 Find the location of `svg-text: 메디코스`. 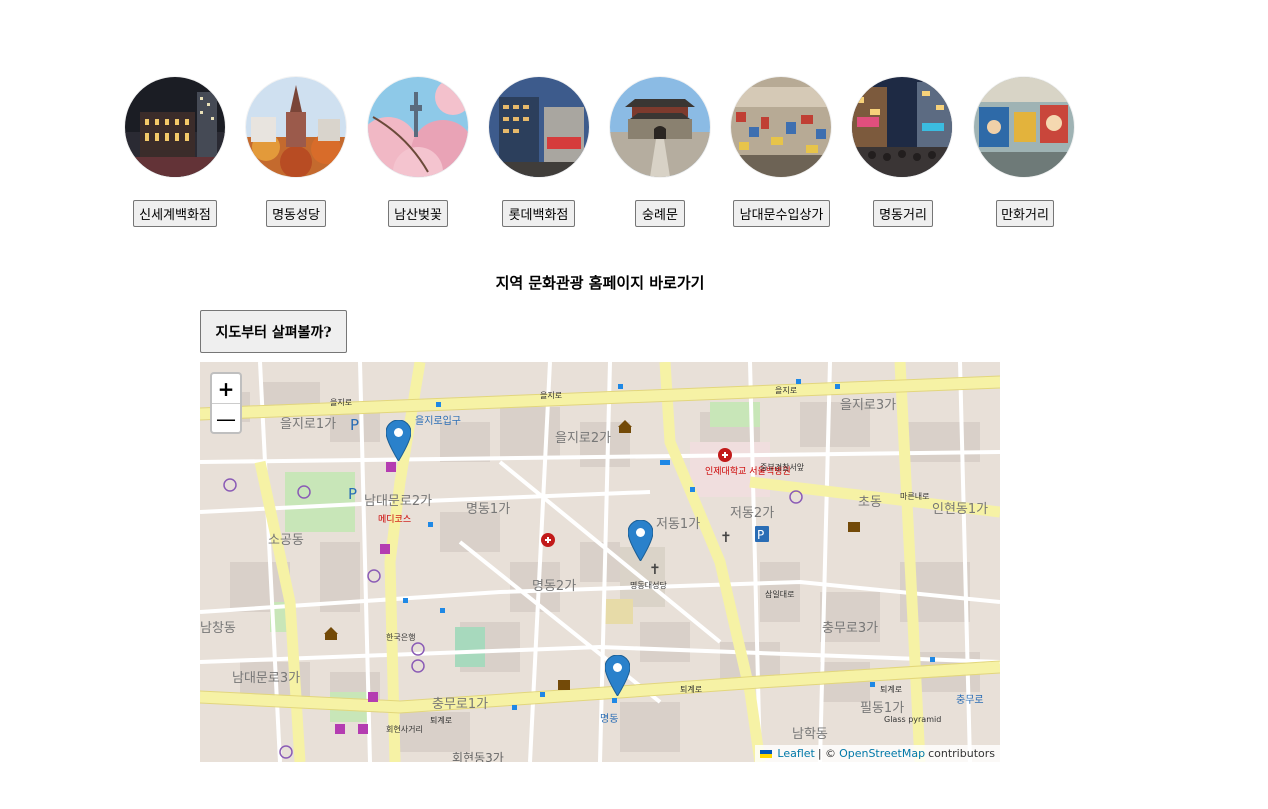

svg-text: 메디코스 is located at coordinates (394, 519).